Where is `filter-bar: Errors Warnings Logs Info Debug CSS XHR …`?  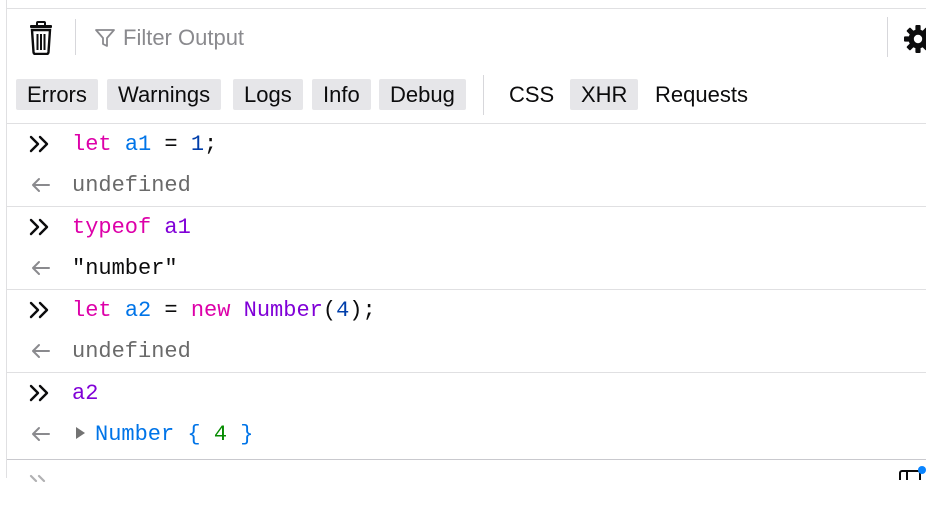 filter-bar: Errors Warnings Logs Info Debug CSS XHR … is located at coordinates (466, 95).